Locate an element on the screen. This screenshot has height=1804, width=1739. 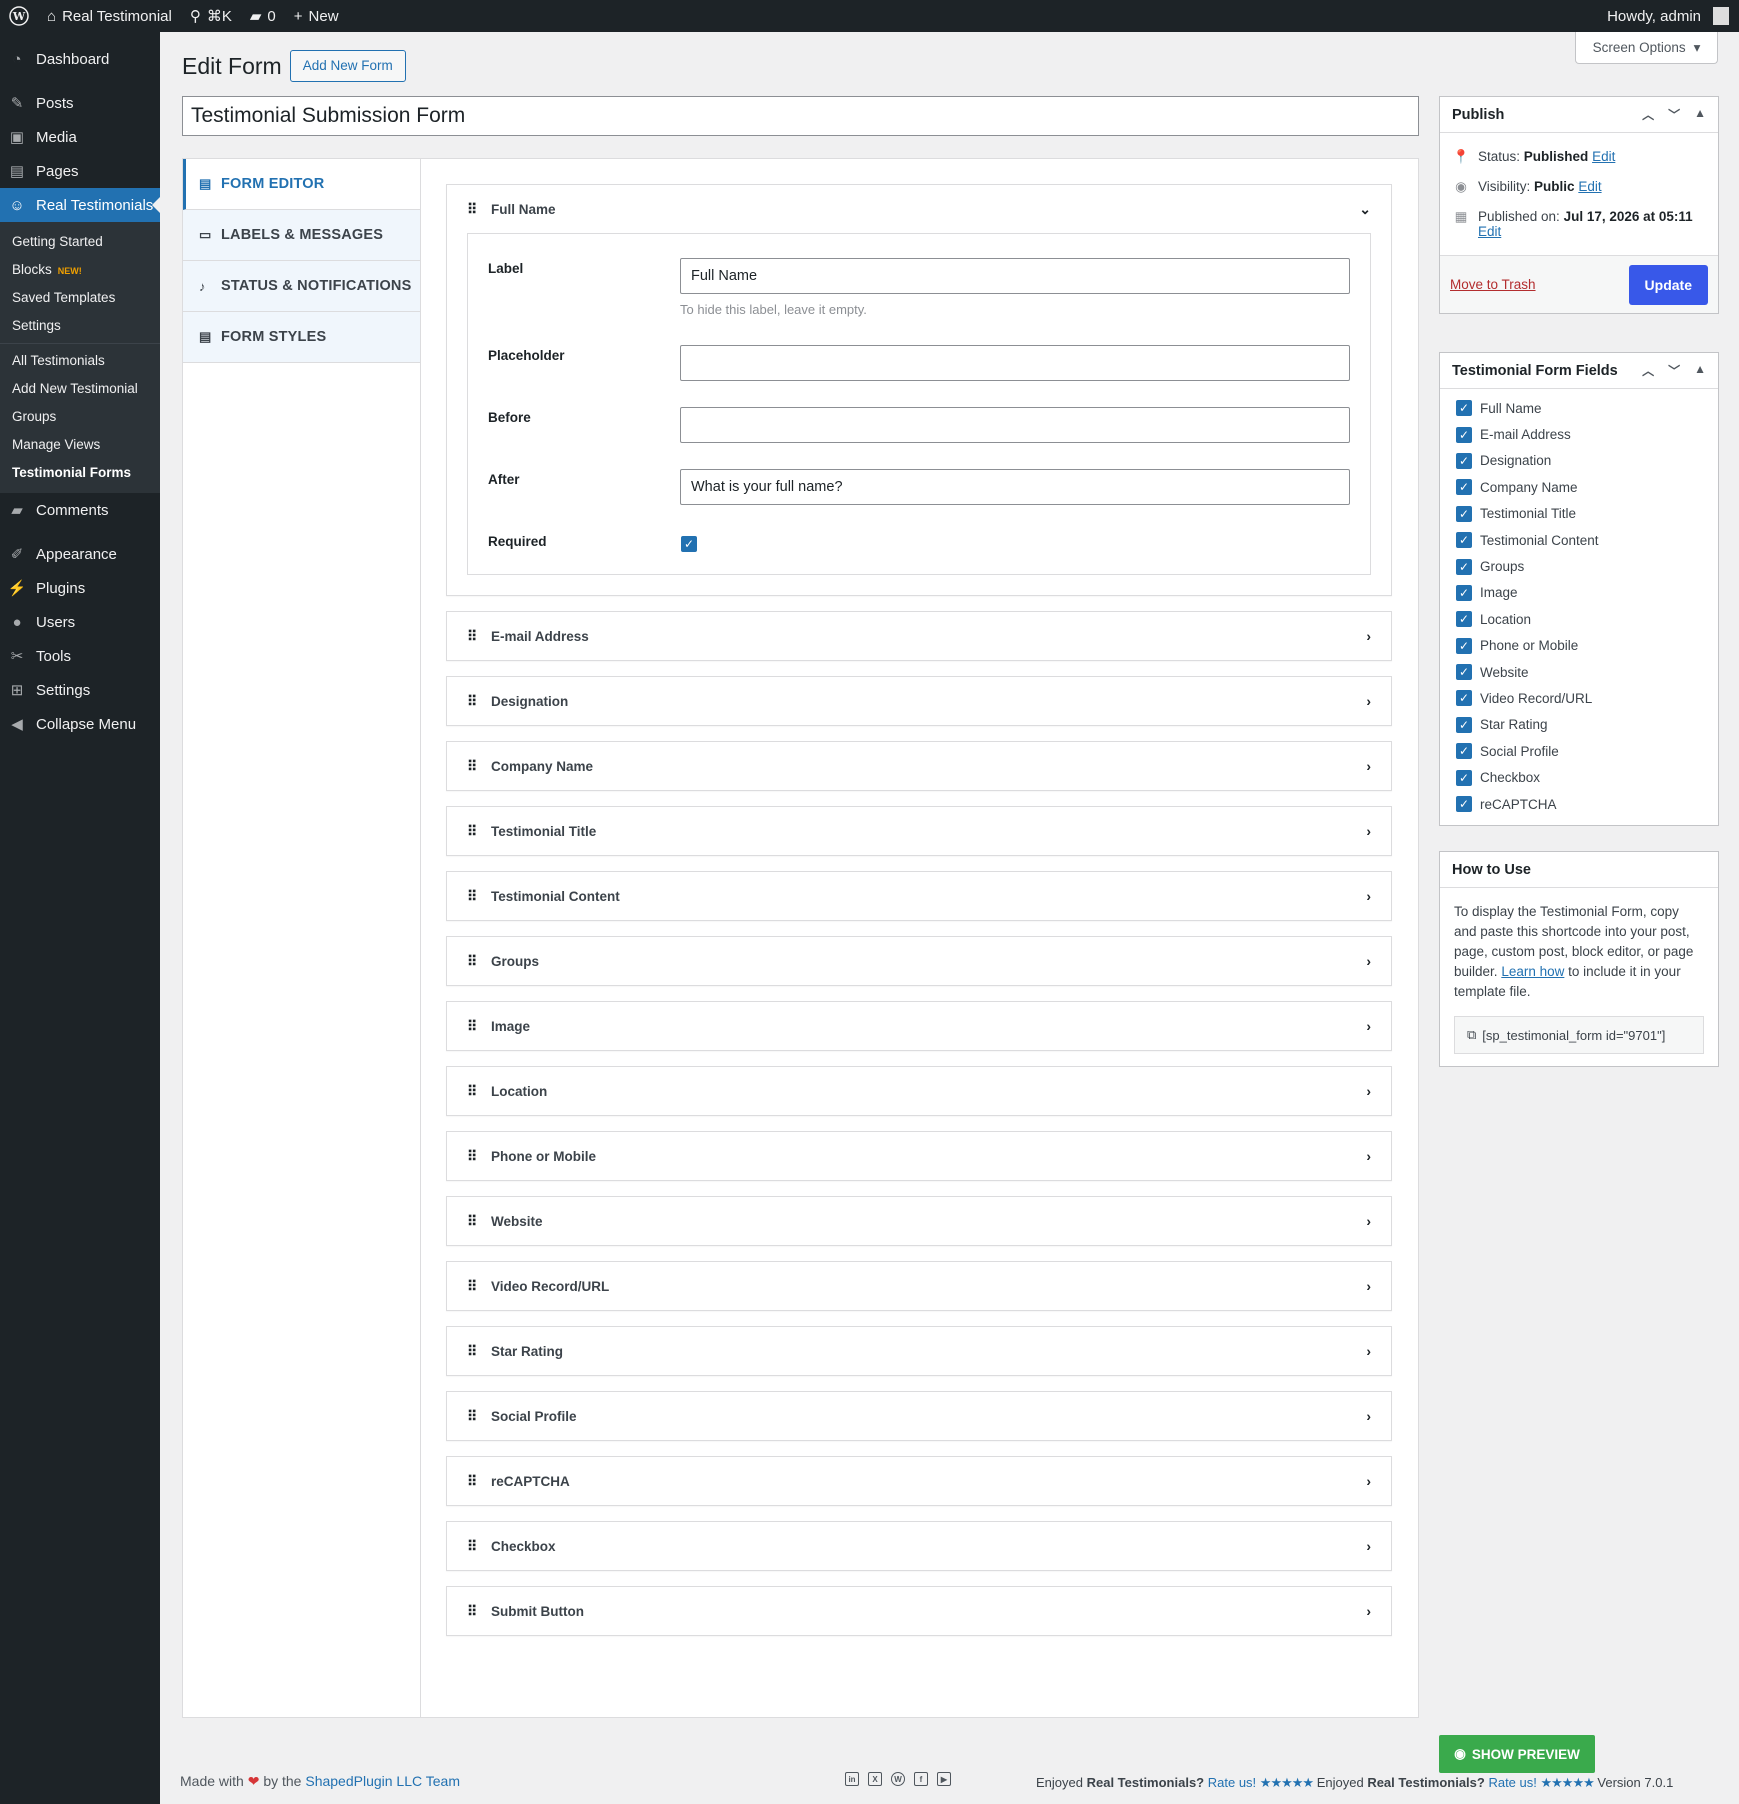
add-new-form-button: Add New Form is located at coordinates (347, 66).